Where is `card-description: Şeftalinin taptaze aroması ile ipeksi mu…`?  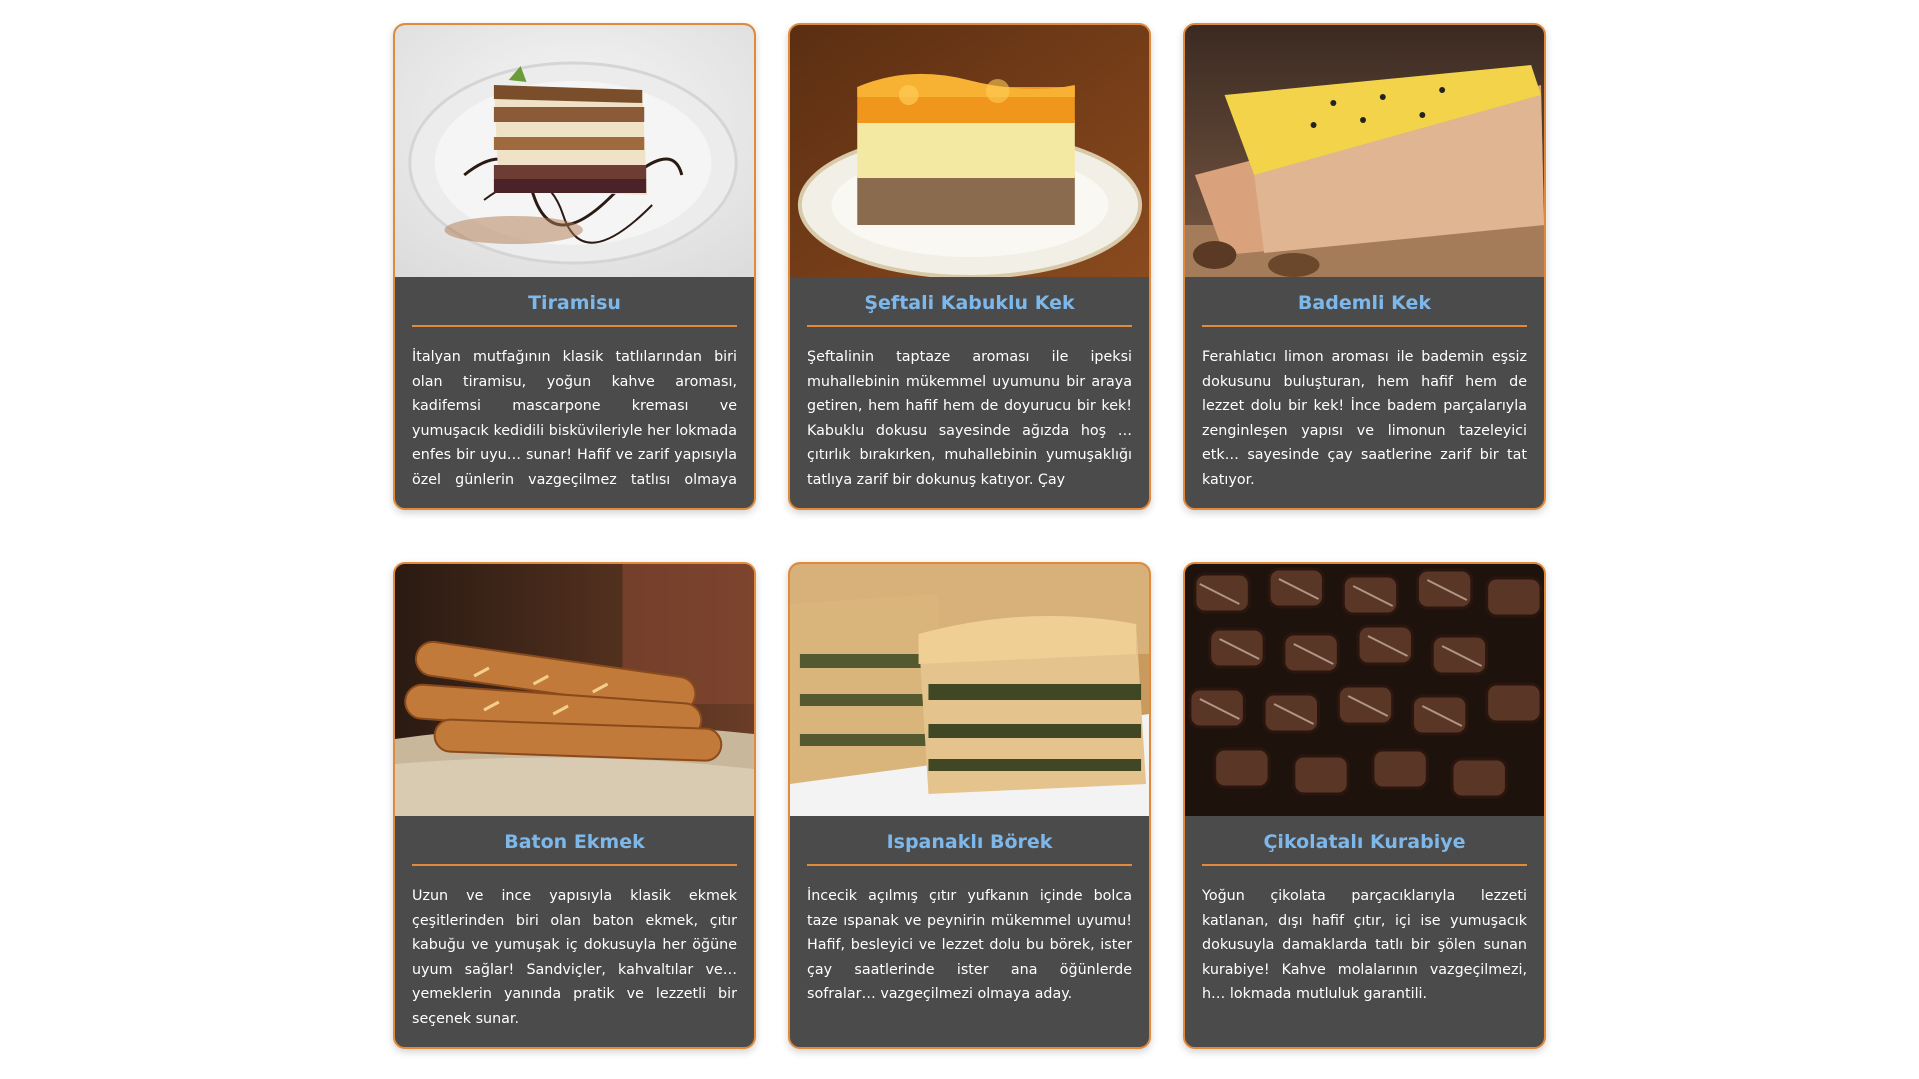 card-description: Şeftalinin taptaze aroması ile ipeksi mu… is located at coordinates (969, 418).